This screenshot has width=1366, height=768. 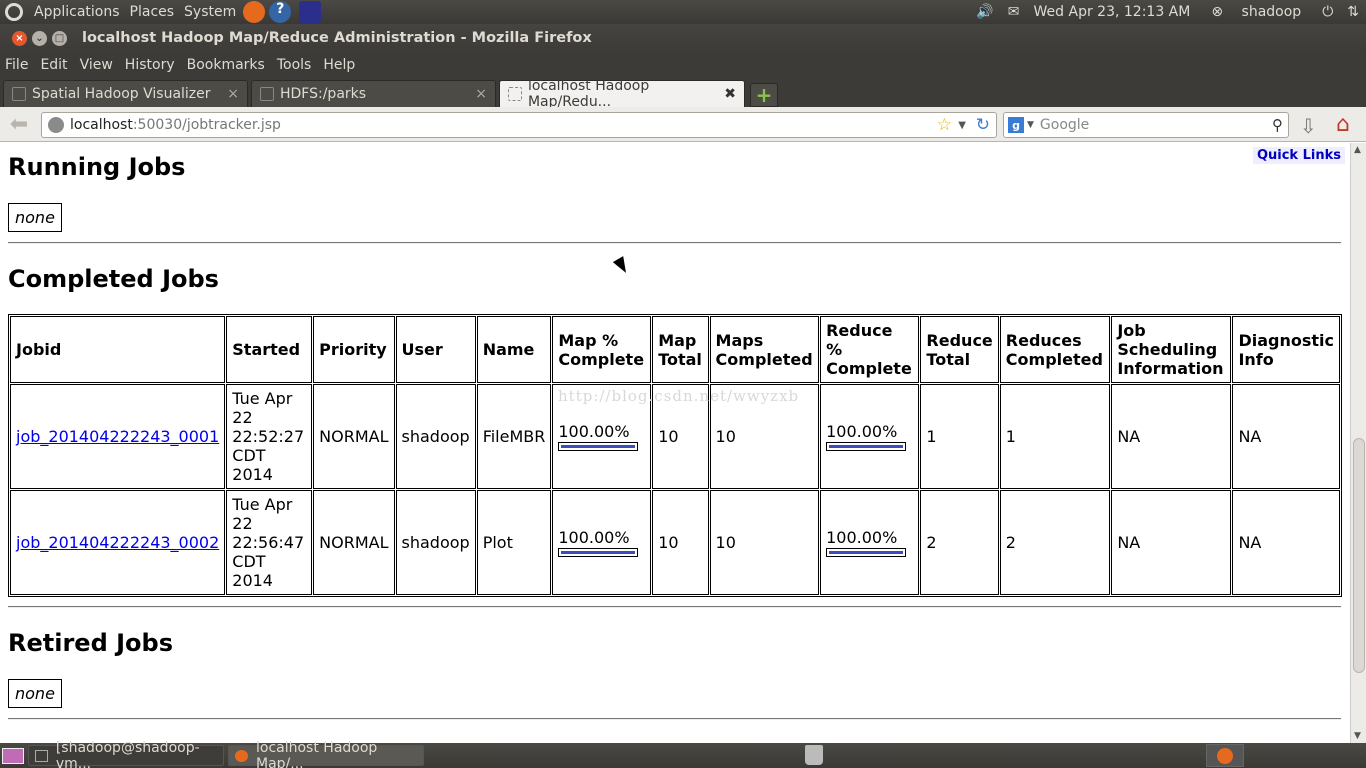 I want to click on eclipse-launcher-icon, so click(x=310, y=12).